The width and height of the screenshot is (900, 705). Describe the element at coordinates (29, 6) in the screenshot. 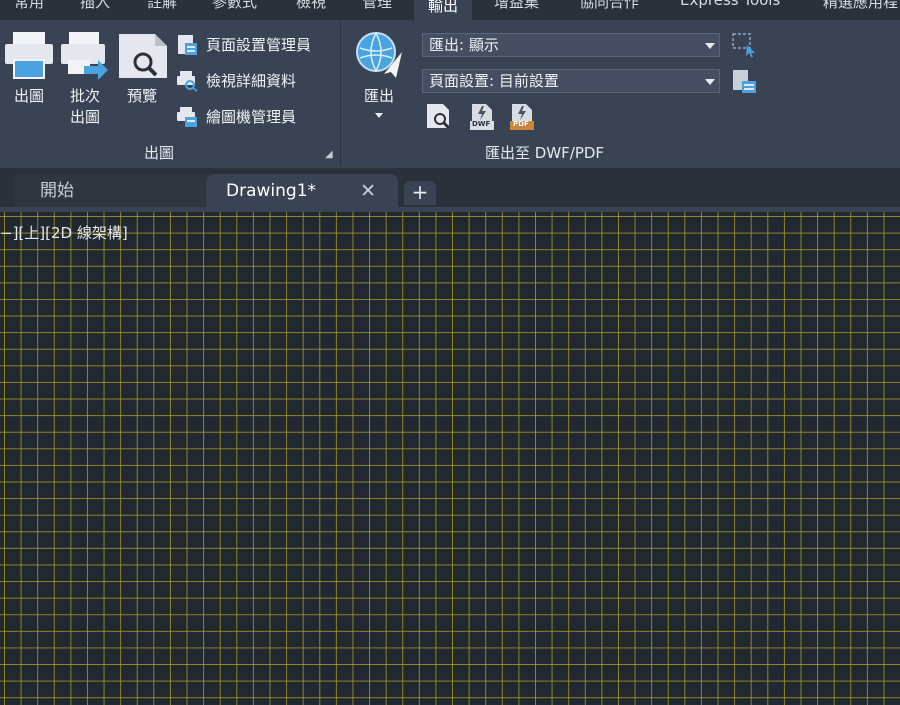

I see `tab-home: 常用` at that location.